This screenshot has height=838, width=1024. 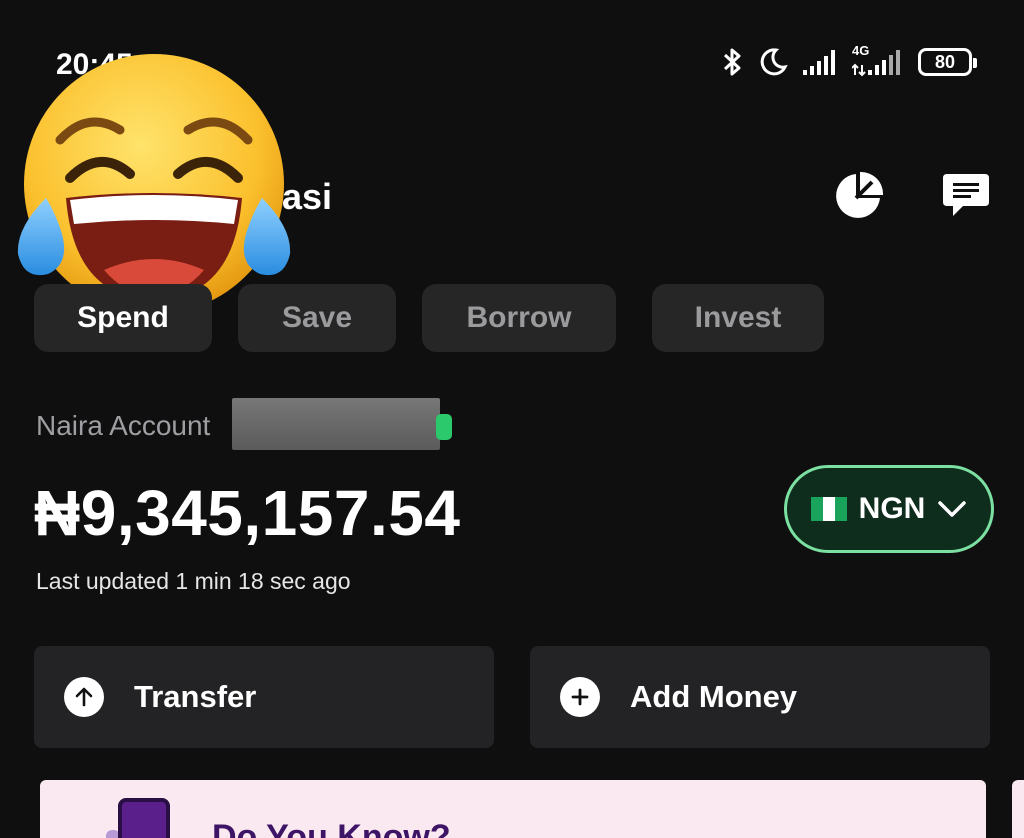 What do you see at coordinates (247, 513) in the screenshot?
I see `account-balance: ₦9,345,157.54` at bounding box center [247, 513].